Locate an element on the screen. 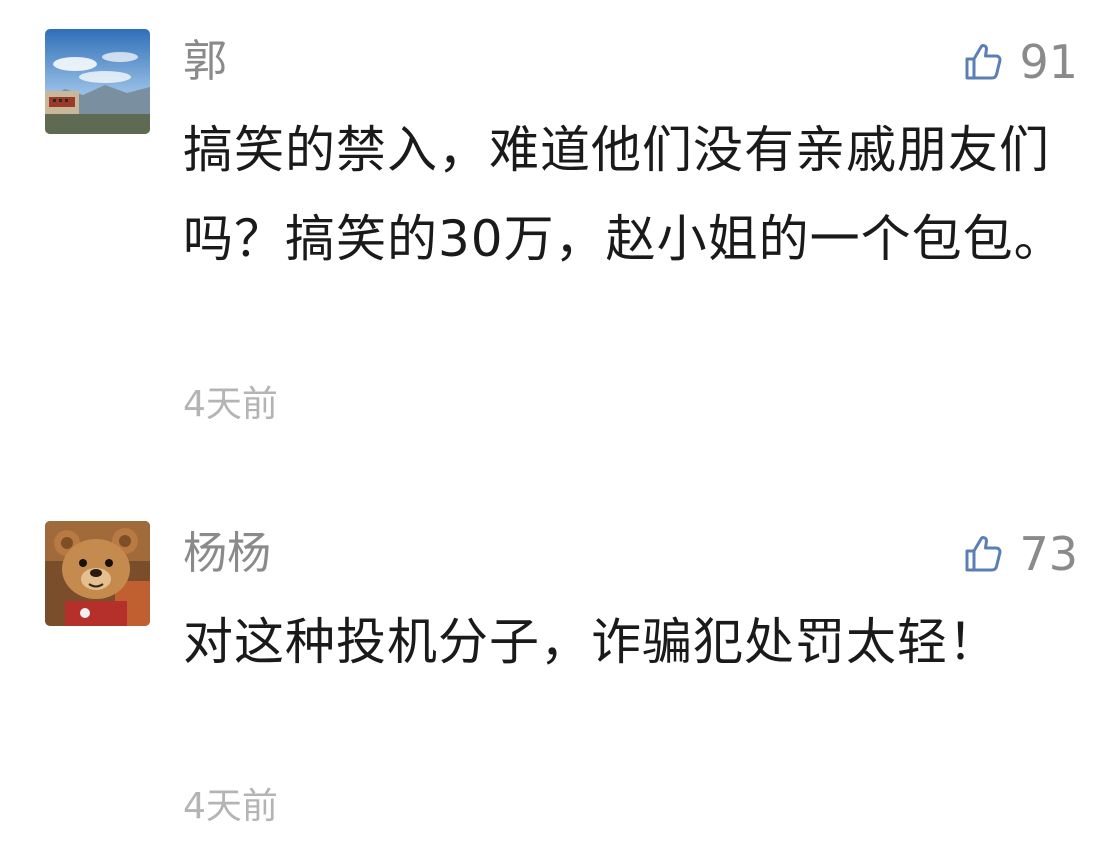  like-button: 73 is located at coordinates (1019, 554).